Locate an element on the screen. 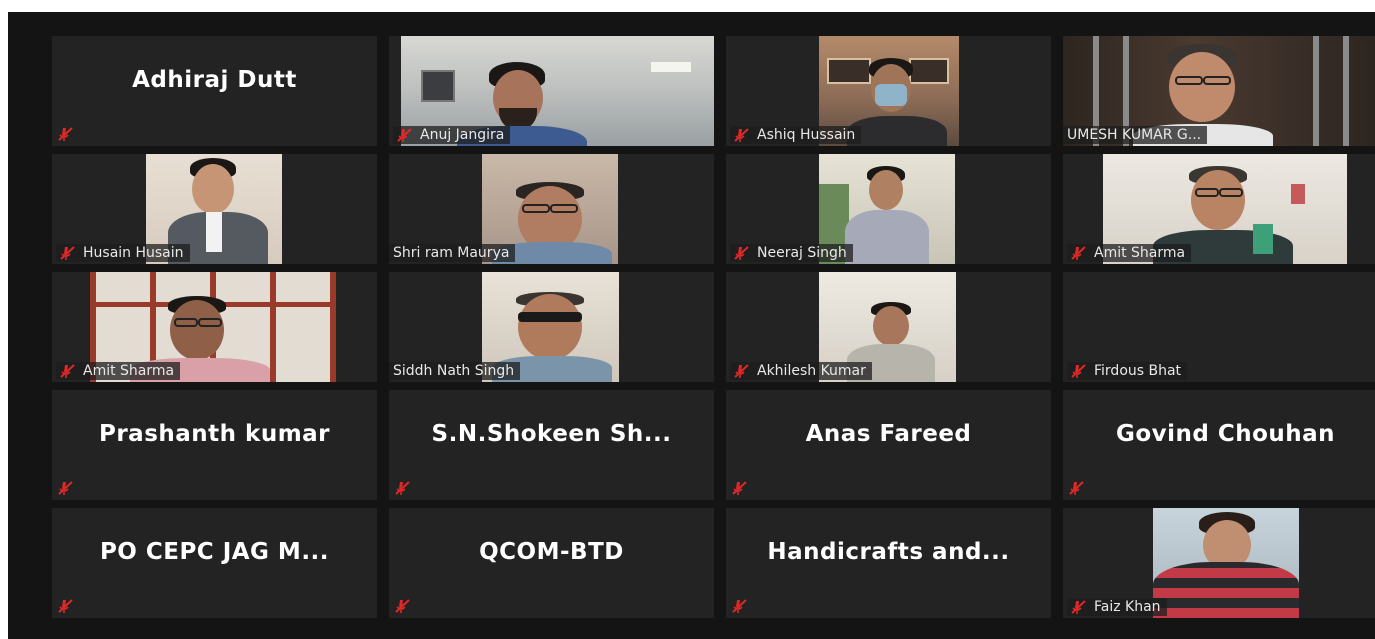  participant-name: QCOM-BTD is located at coordinates (551, 552).